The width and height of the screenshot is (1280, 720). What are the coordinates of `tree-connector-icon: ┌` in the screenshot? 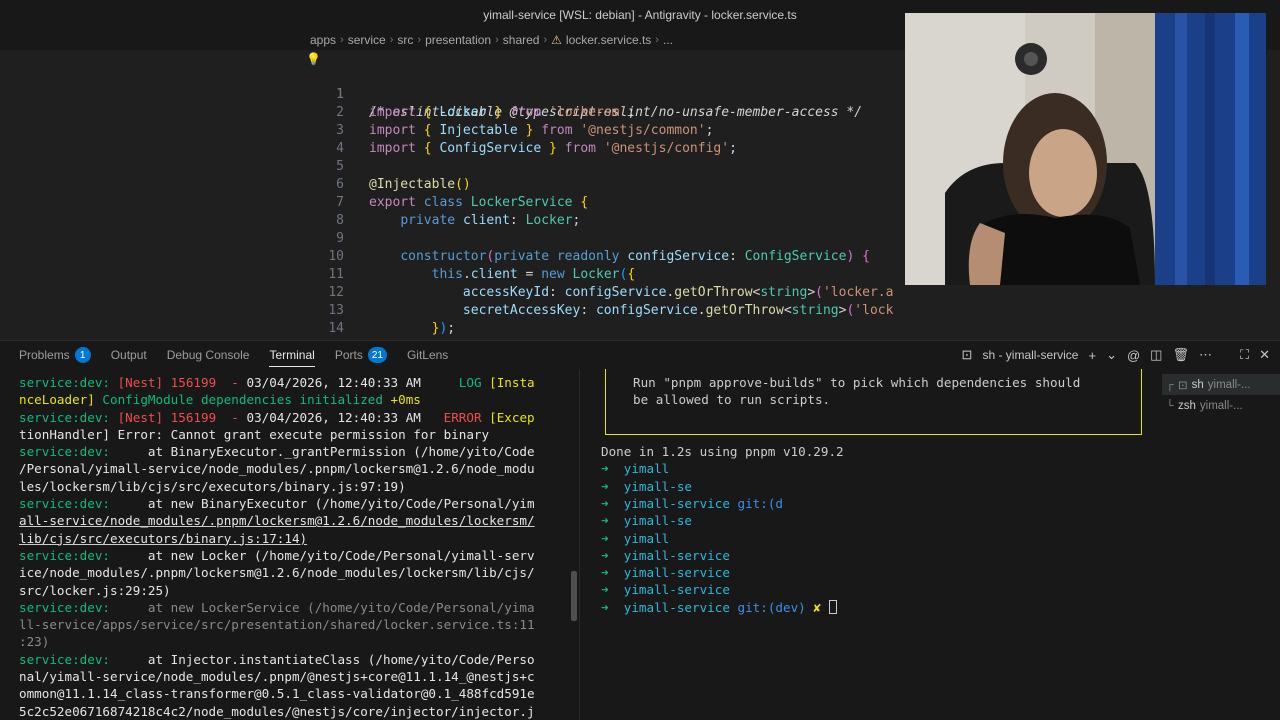 It's located at (1170, 384).